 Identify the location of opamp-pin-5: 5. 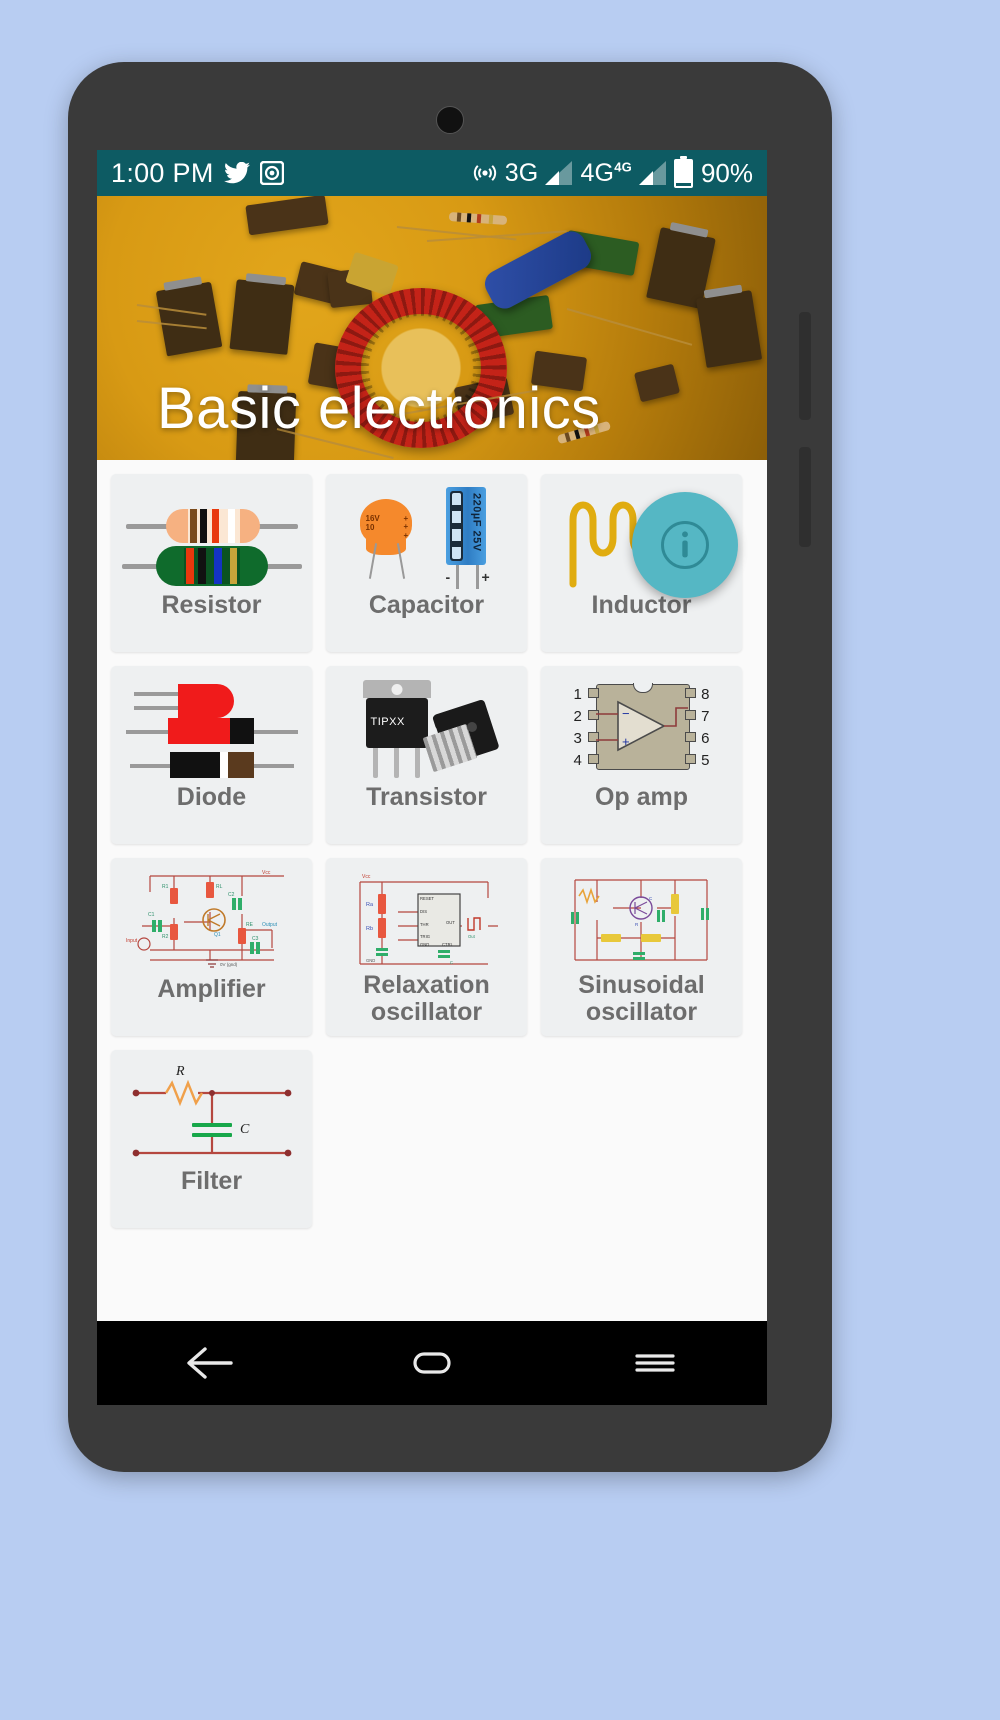
(705, 760).